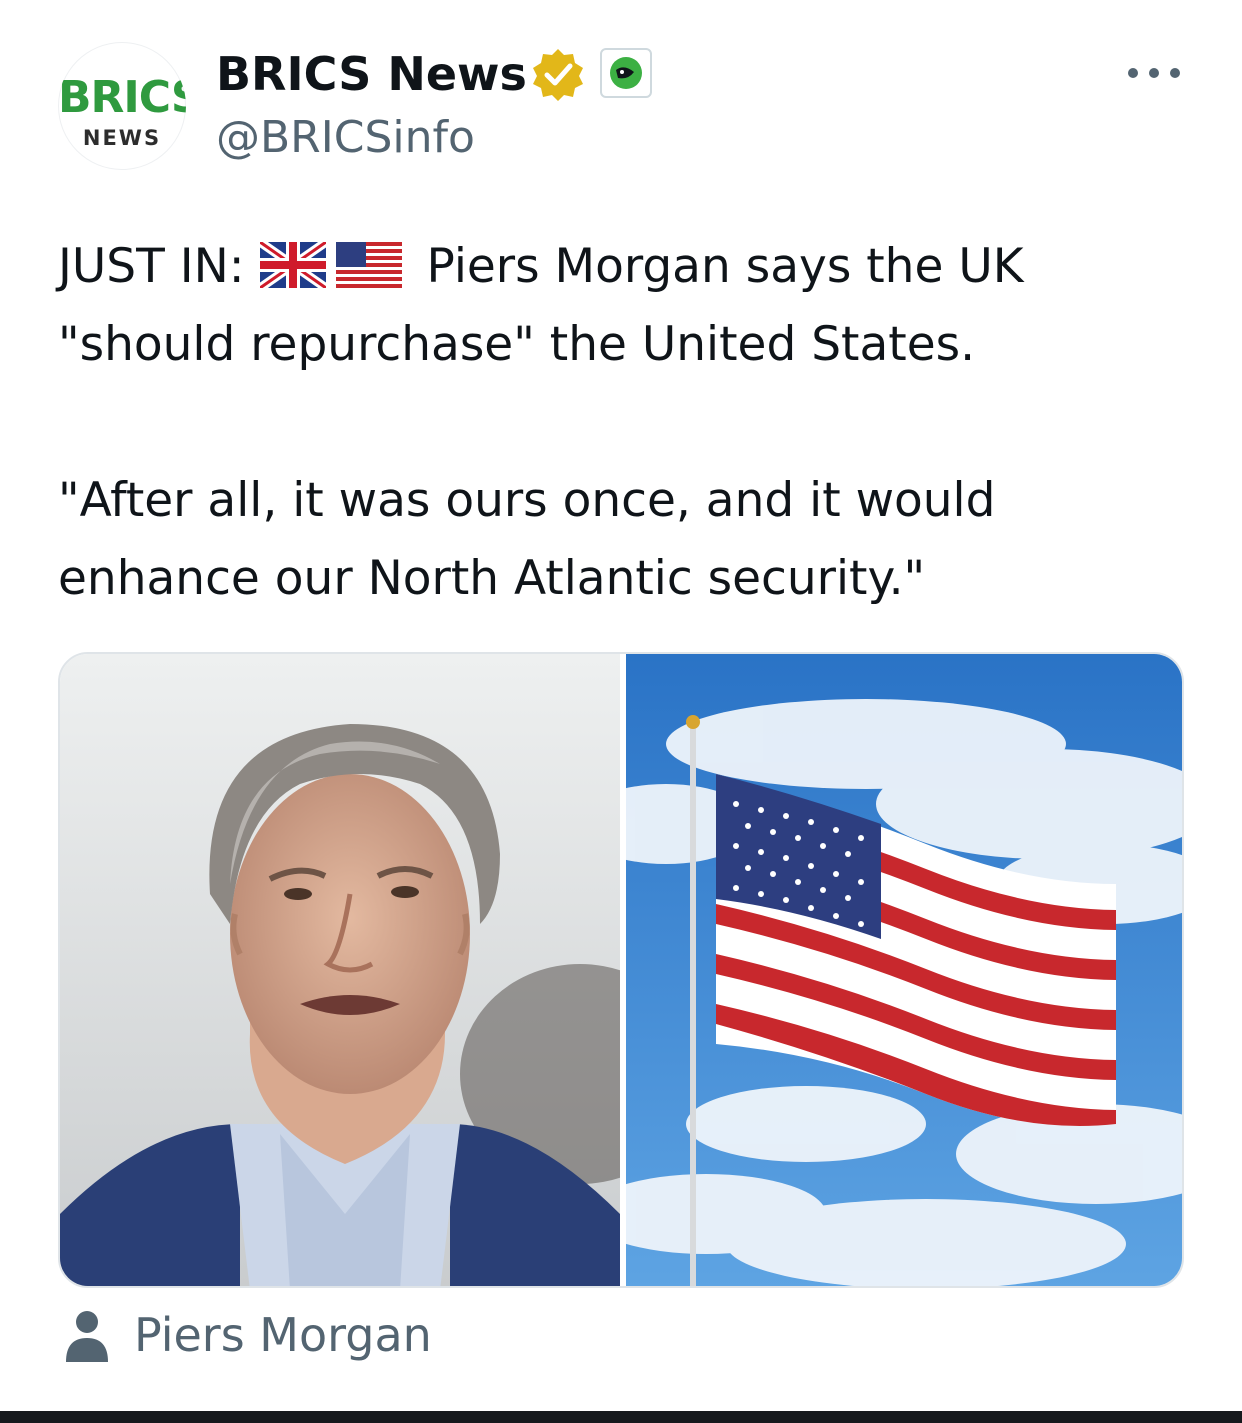  Describe the element at coordinates (292, 265) in the screenshot. I see `uk-flag-emoji-icon` at that location.